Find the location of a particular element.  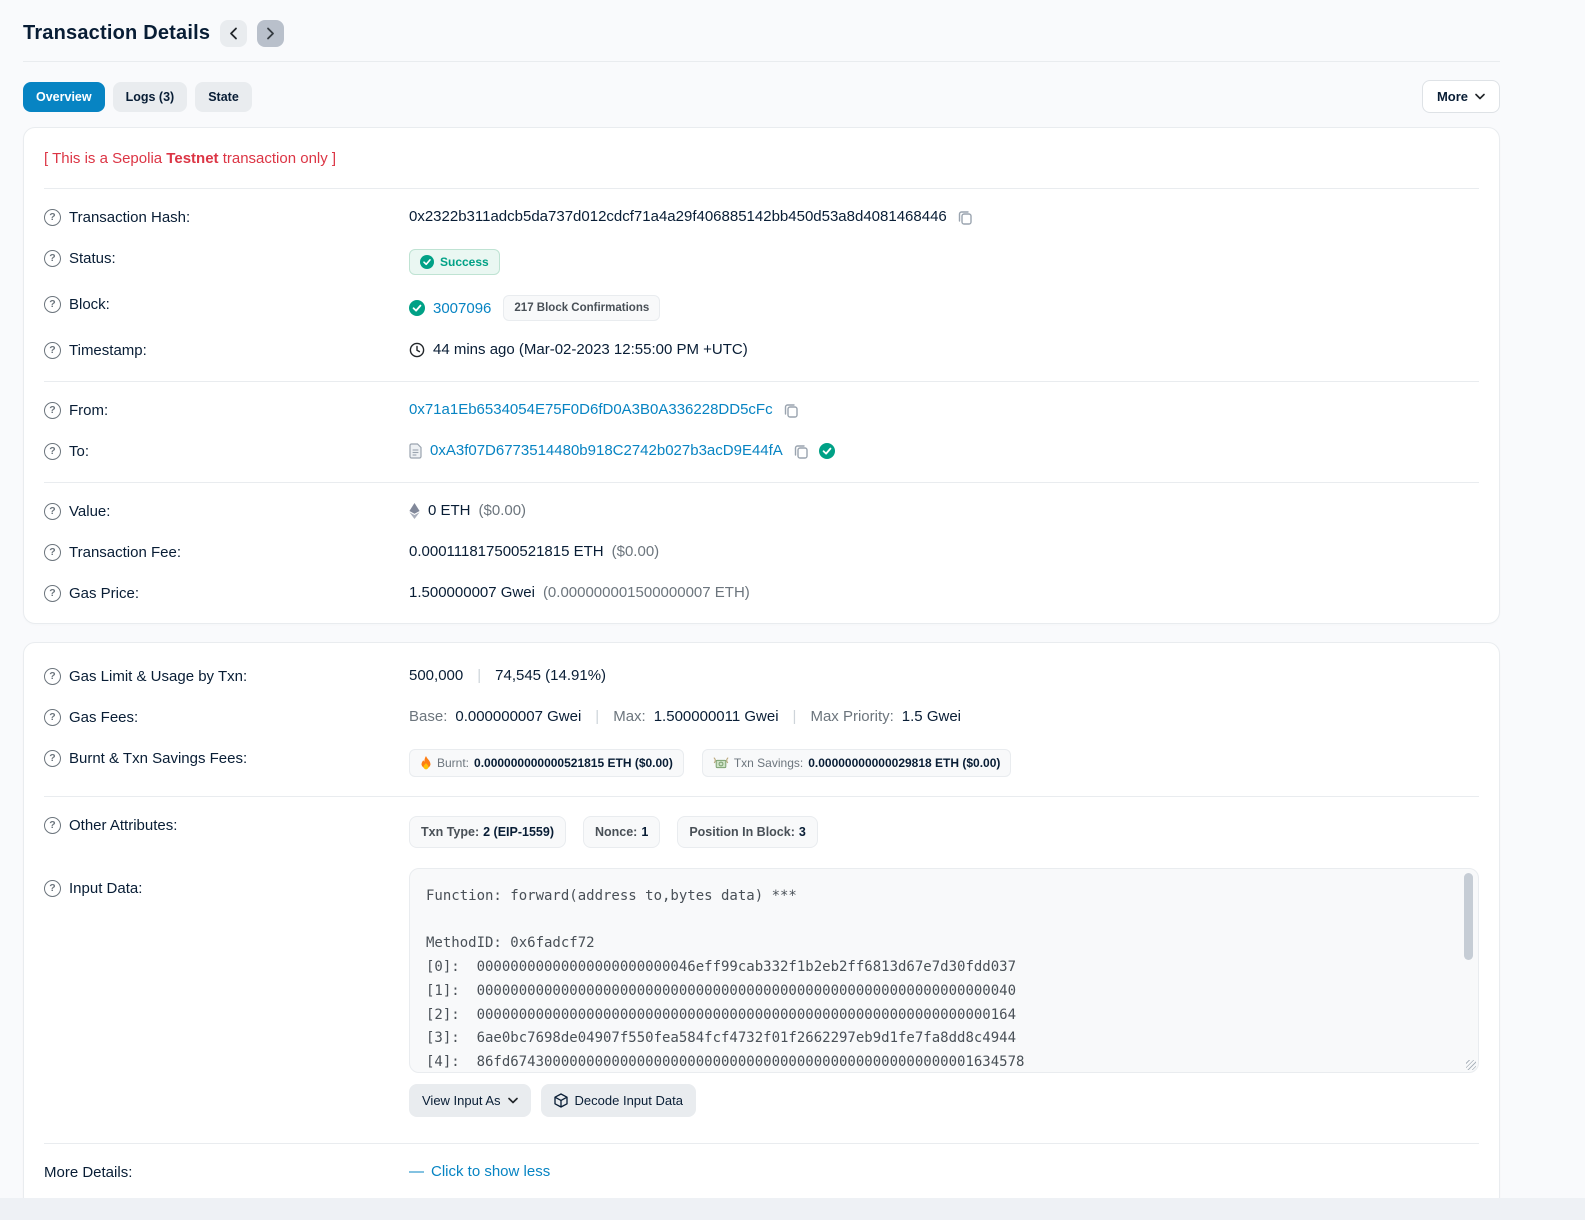

max-fee-label: Max: is located at coordinates (629, 716).